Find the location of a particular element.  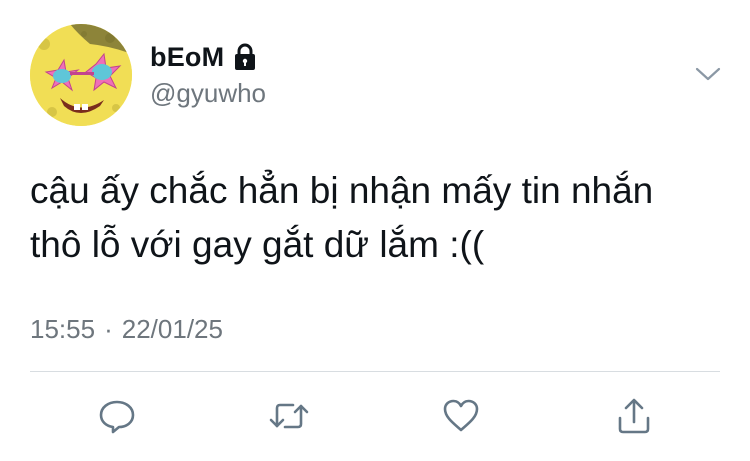

tweet-time: 15:55 is located at coordinates (63, 329).